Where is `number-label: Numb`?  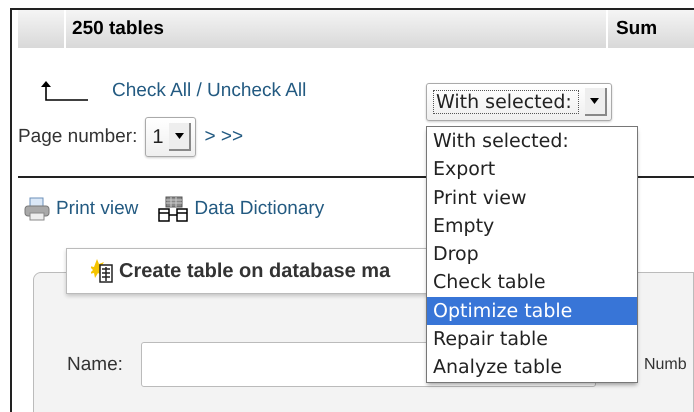
number-label: Numb is located at coordinates (665, 365).